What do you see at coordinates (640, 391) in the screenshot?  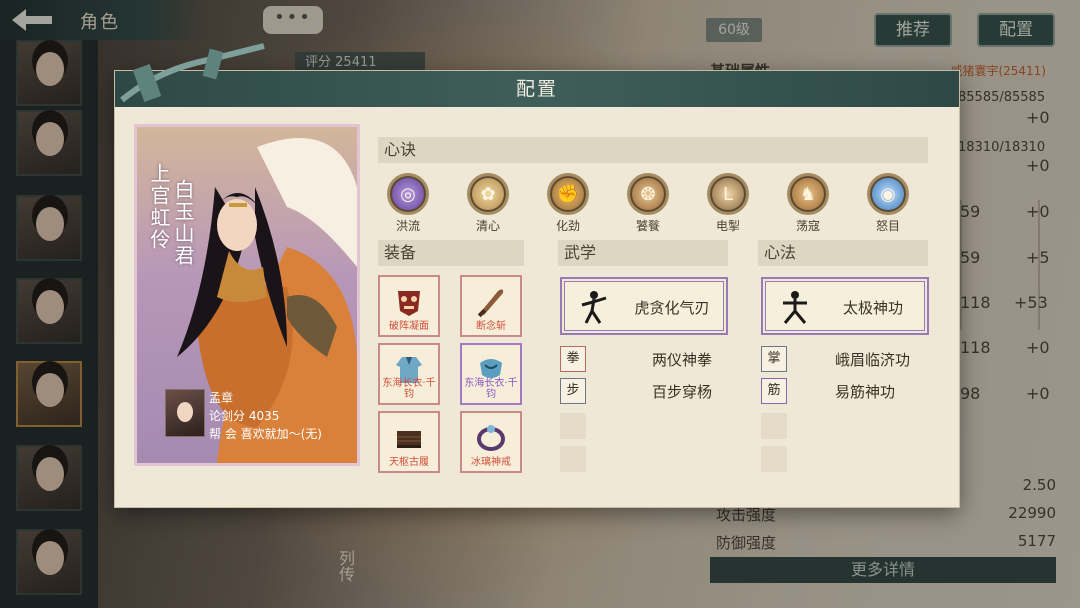 I see `wuxue-sub-skill: 步 百步穿杨` at bounding box center [640, 391].